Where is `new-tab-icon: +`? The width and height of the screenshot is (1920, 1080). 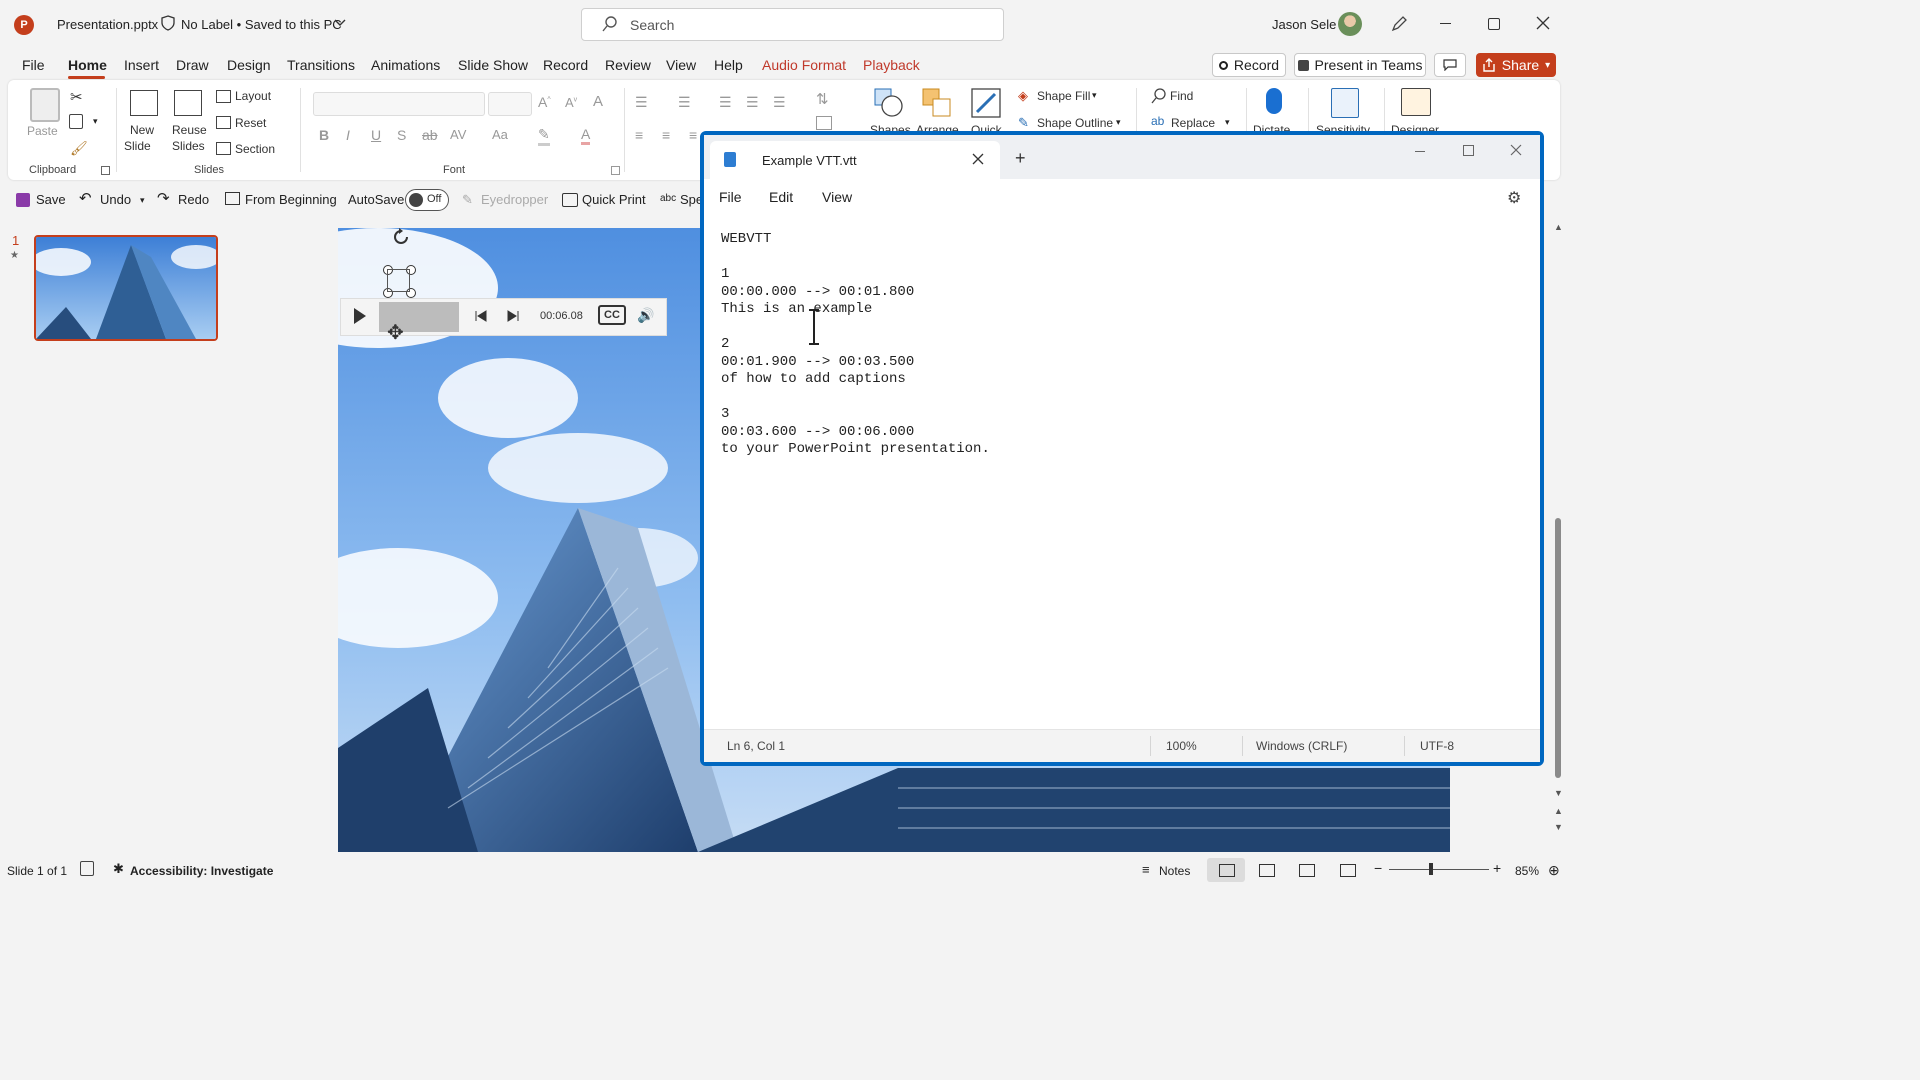
new-tab-icon: + is located at coordinates (1020, 158).